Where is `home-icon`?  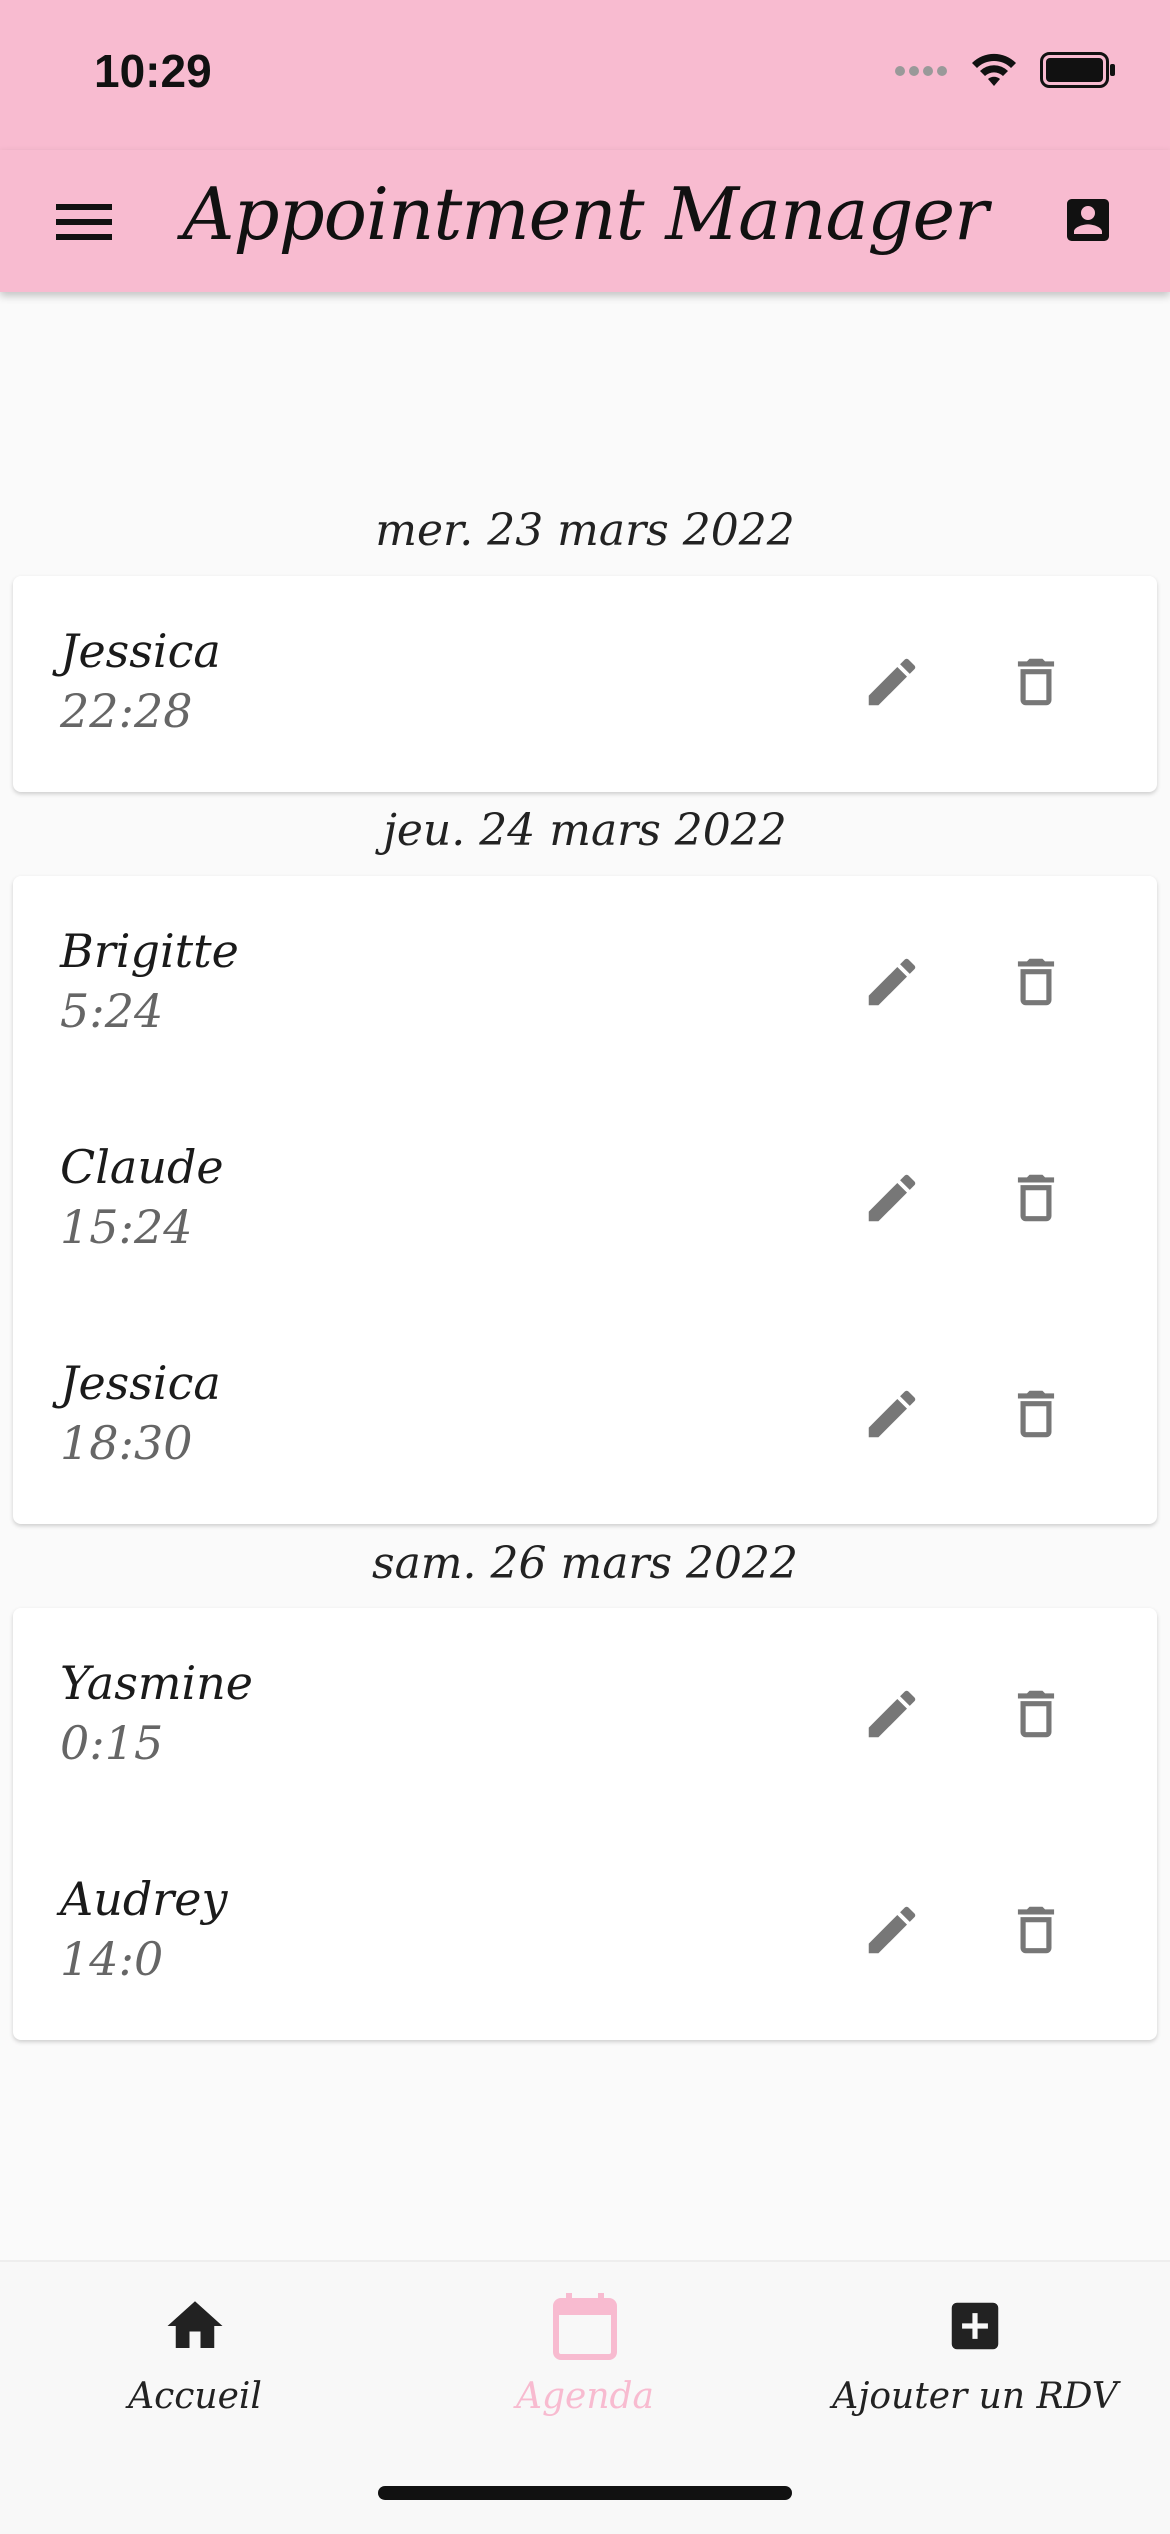
home-icon is located at coordinates (195, 2328).